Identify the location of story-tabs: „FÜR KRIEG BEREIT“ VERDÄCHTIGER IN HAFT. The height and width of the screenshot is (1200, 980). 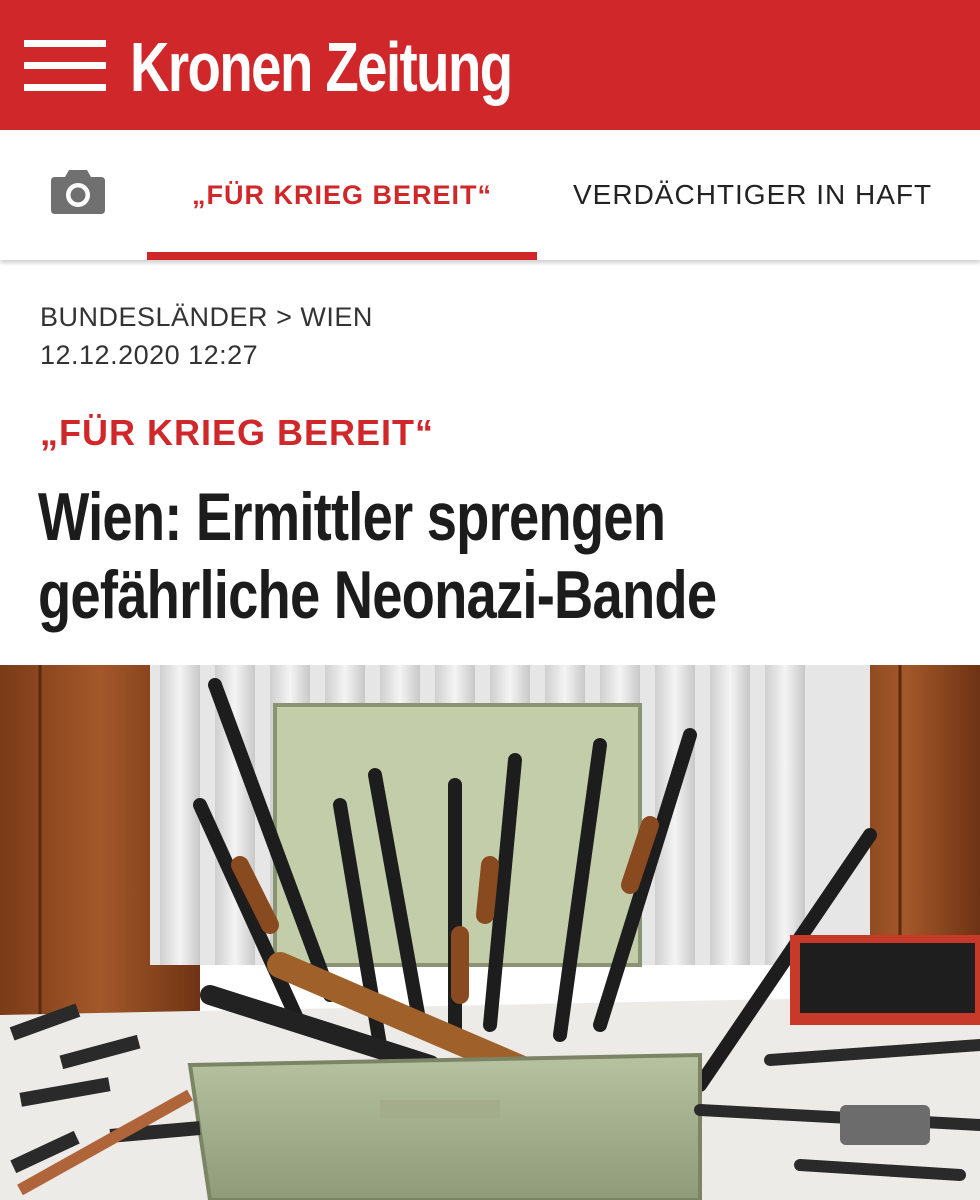
(490, 195).